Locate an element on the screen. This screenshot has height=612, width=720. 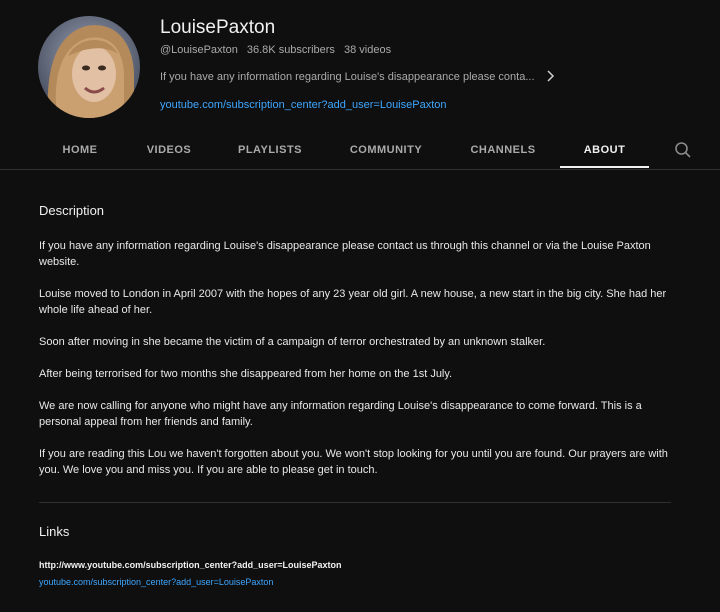
section-divider is located at coordinates (355, 502).